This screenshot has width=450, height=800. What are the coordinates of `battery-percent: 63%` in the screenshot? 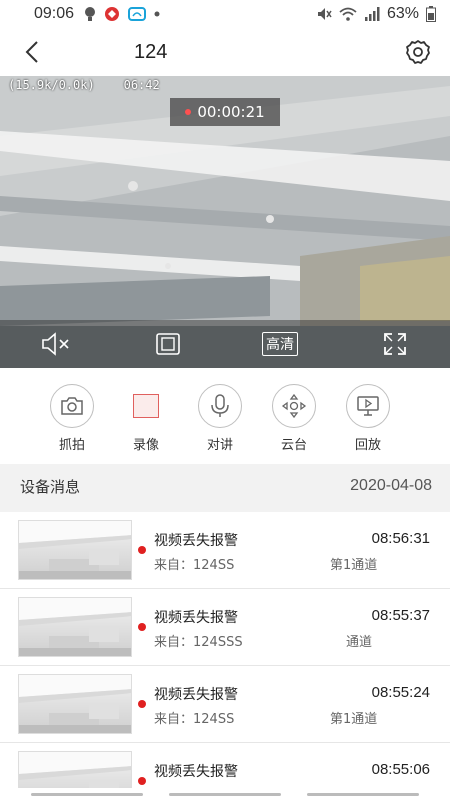 It's located at (402, 13).